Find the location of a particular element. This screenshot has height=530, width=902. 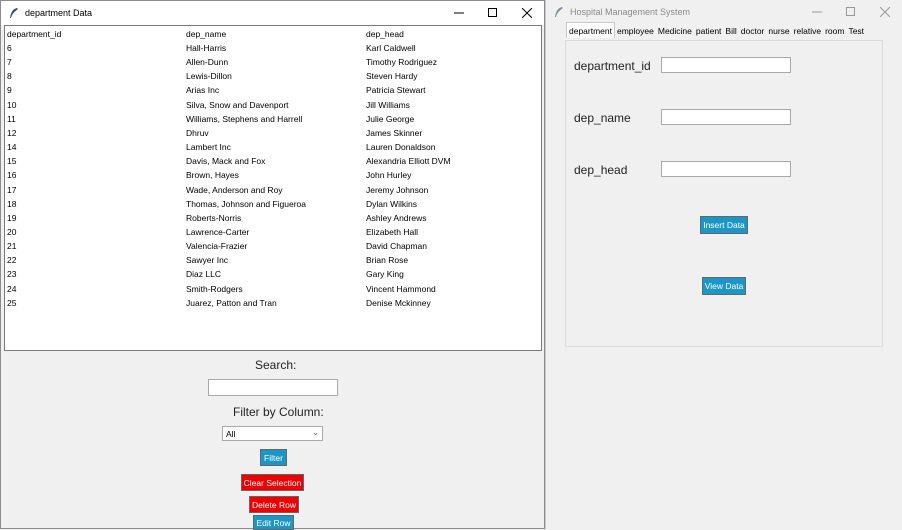

cell-dep-head: Denise Mckinney is located at coordinates (398, 302).